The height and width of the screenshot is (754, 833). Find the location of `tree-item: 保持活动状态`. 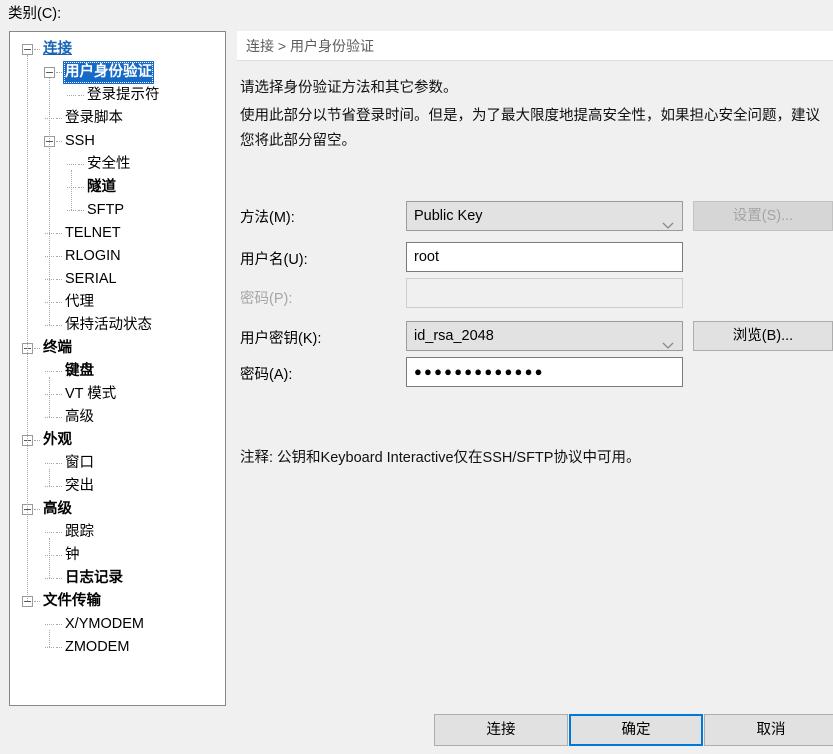

tree-item: 保持活动状态 is located at coordinates (117, 325).